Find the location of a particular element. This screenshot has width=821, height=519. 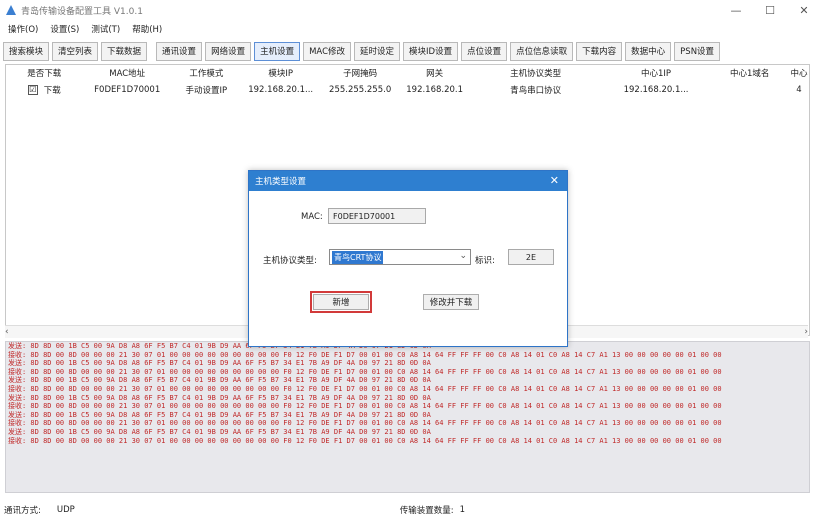

col-mask: 子网掩码 is located at coordinates (359, 73).